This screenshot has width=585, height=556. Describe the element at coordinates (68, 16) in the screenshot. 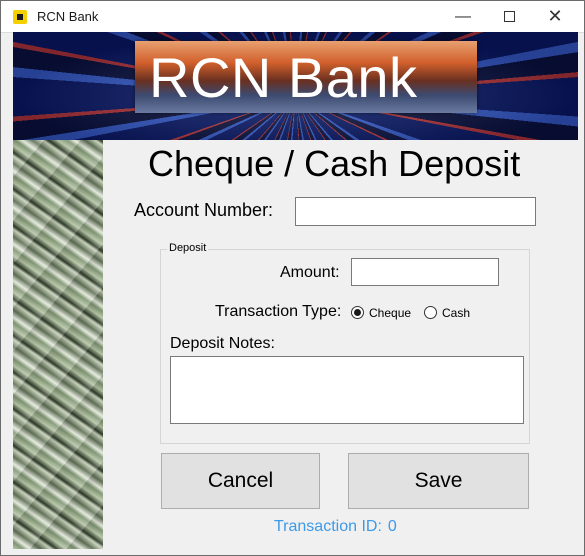

I see `window-title: RCN Bank` at that location.